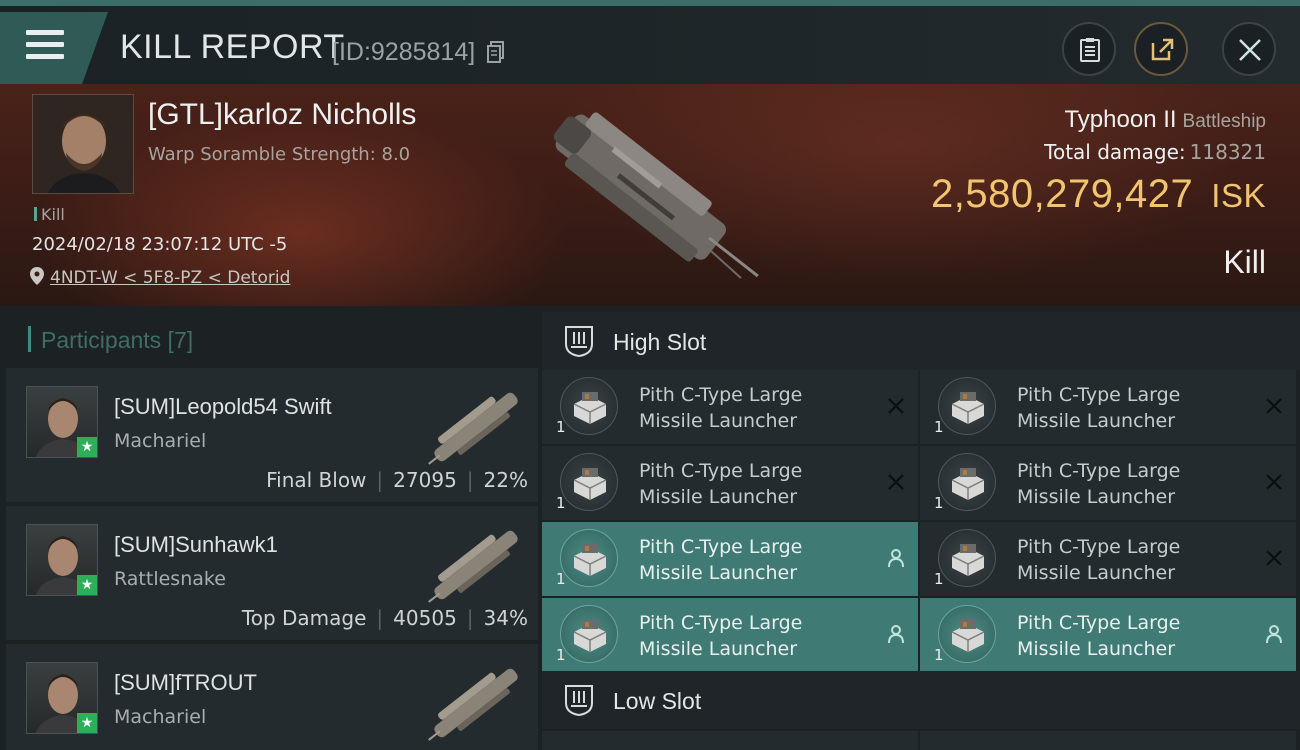 The width and height of the screenshot is (1300, 750). I want to click on high-slot-icon, so click(579, 342).